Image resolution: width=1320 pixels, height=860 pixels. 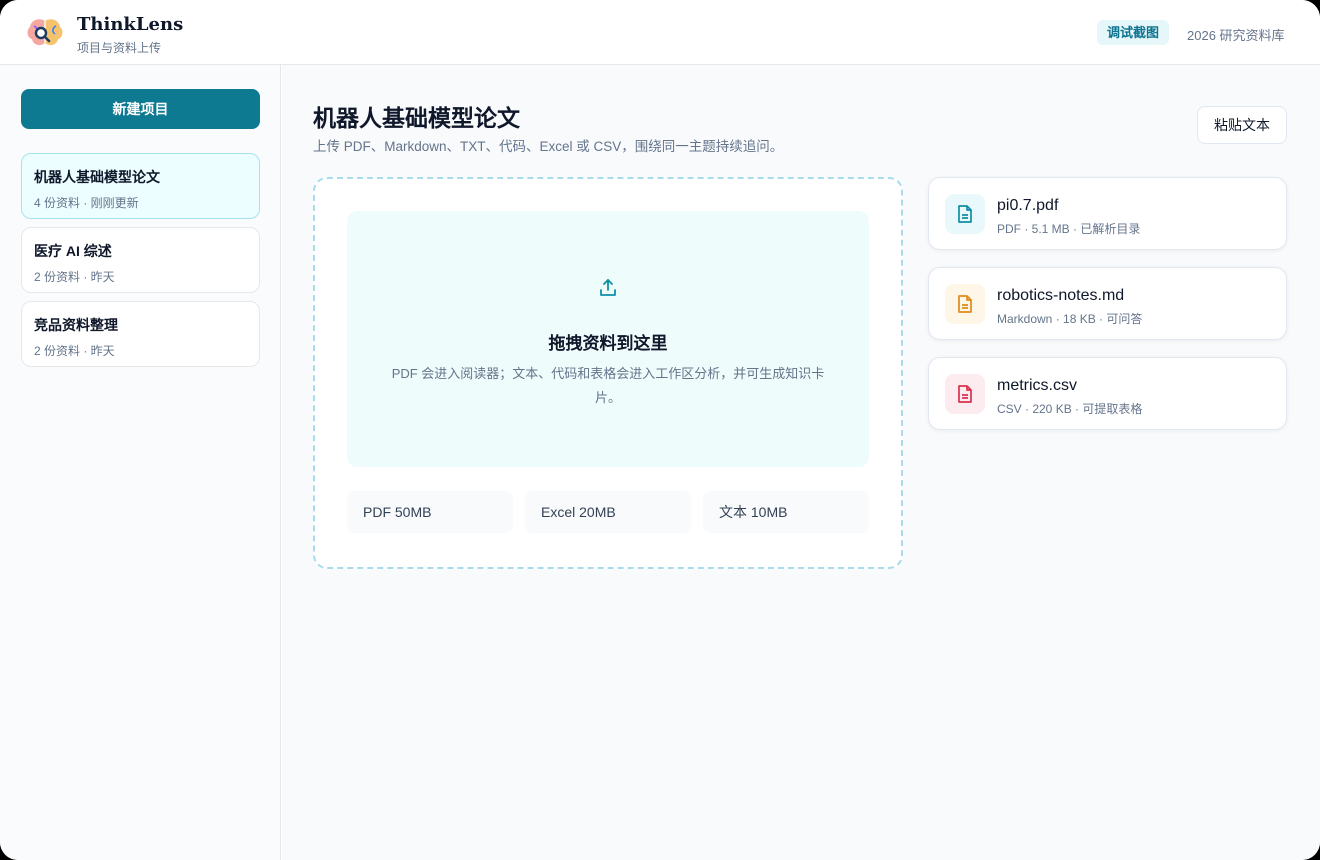 I want to click on header: ThinkLens 项目与资料上传 调试截图 2026 研究资料库, so click(x=660, y=32).